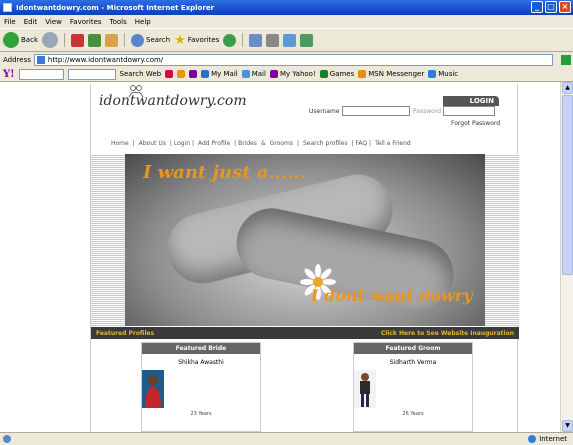 Image resolution: width=573 pixels, height=445 pixels. I want to click on search-web-button: Search Web, so click(141, 74).